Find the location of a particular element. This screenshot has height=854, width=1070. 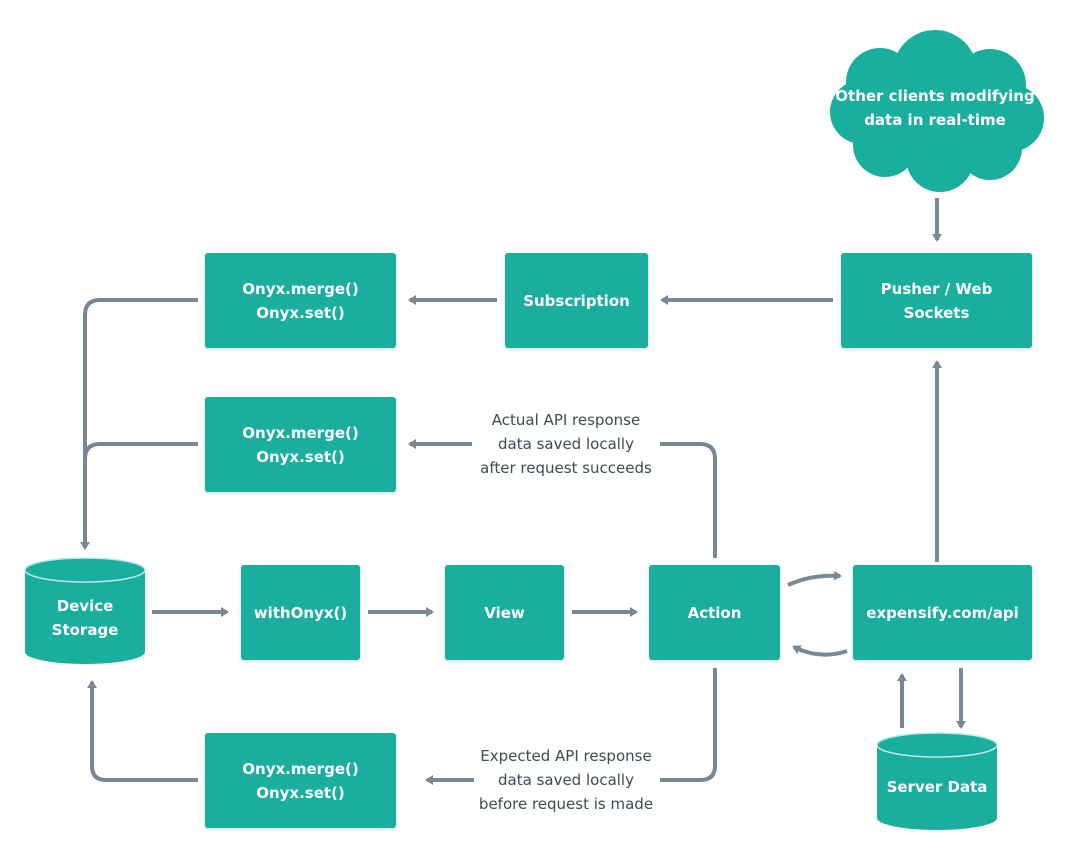

onyx-bottom-node: Onyx.merge() Onyx.set() is located at coordinates (300, 780).